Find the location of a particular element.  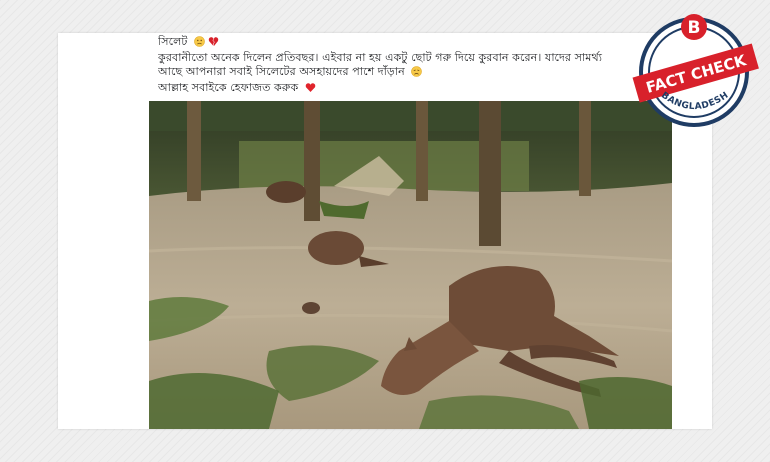

post-line-4: আল্লাহ সবাইকে হেফাজত করুক is located at coordinates (403, 89).